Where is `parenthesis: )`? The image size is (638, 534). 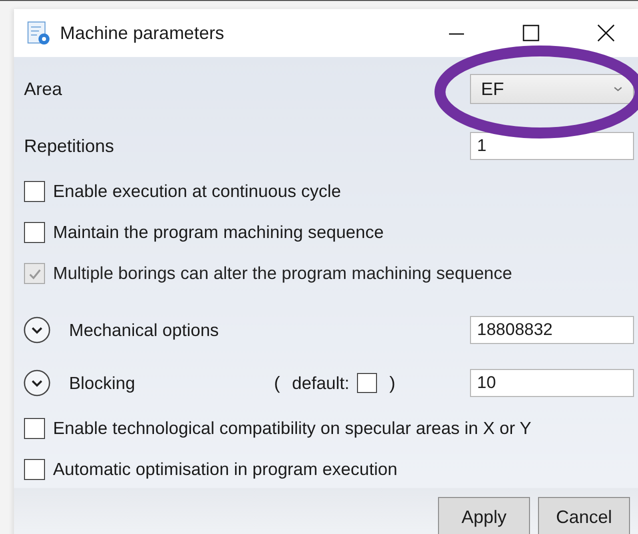 parenthesis: ) is located at coordinates (392, 383).